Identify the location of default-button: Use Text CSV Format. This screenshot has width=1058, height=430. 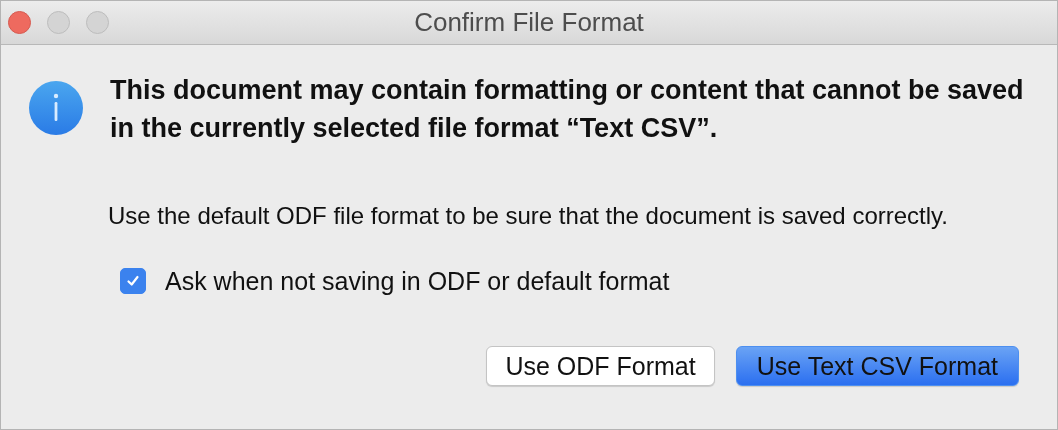
(877, 366).